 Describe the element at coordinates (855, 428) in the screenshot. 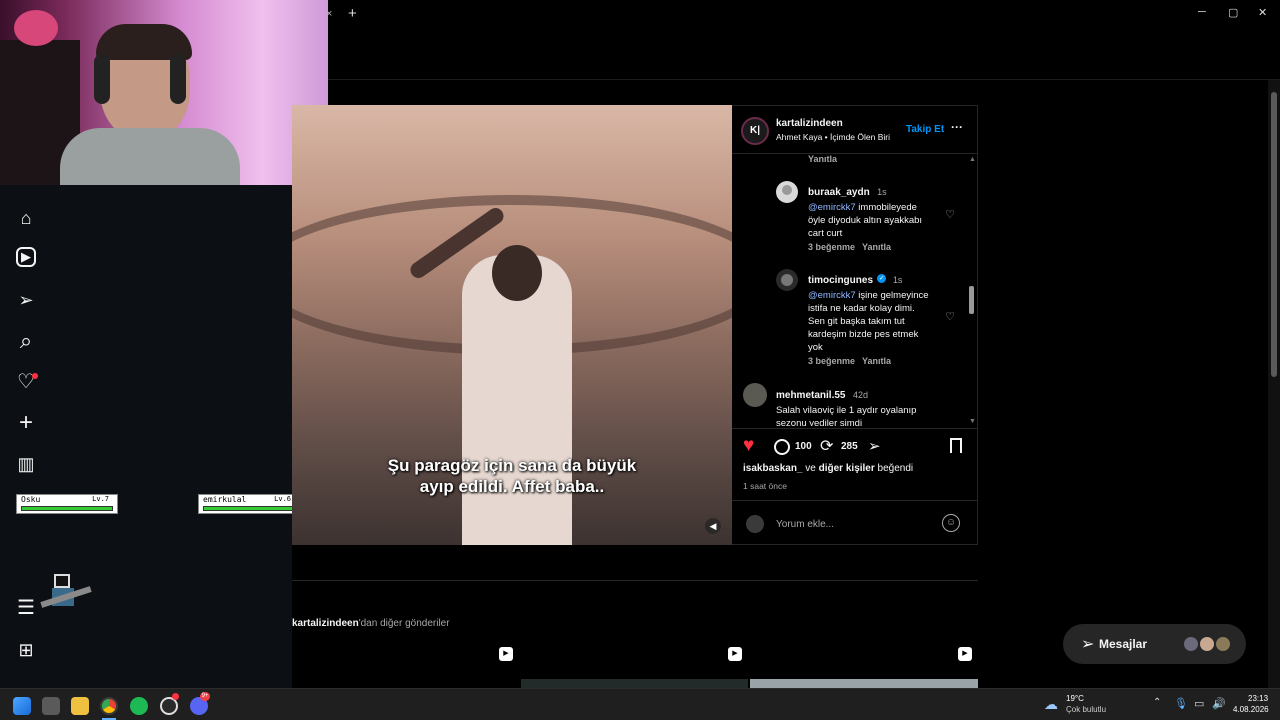

I see `actions-divider` at that location.